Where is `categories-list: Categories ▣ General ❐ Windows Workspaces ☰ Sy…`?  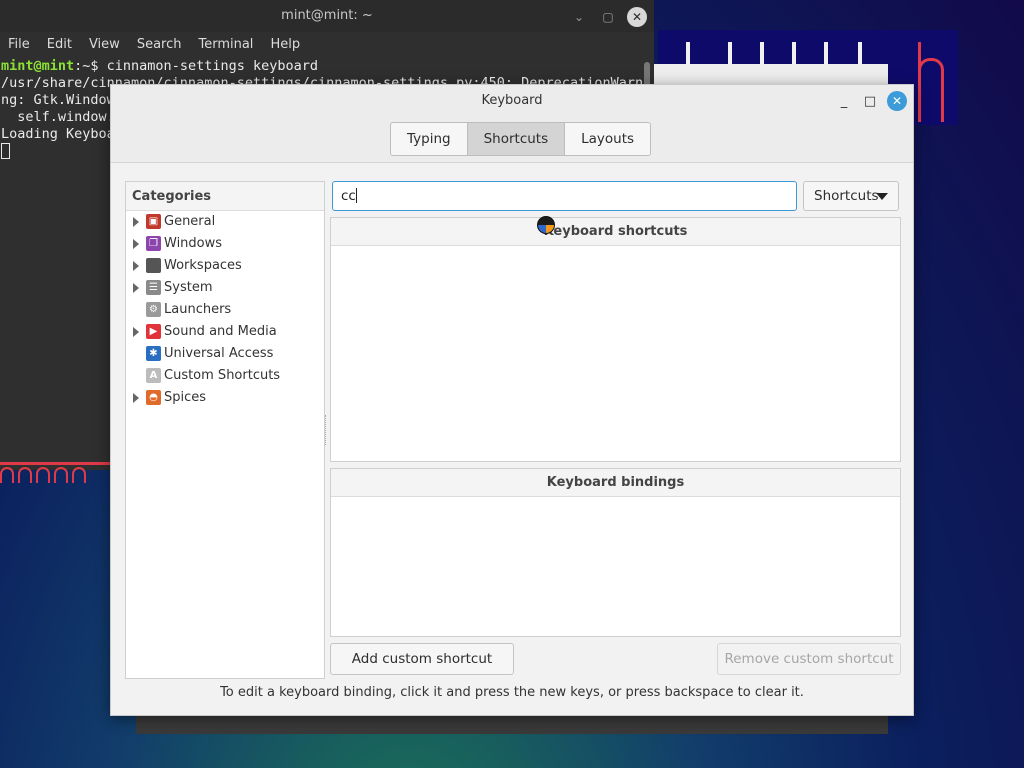
categories-list: Categories ▣ General ❐ Windows Workspaces ☰ Sy… is located at coordinates (225, 430).